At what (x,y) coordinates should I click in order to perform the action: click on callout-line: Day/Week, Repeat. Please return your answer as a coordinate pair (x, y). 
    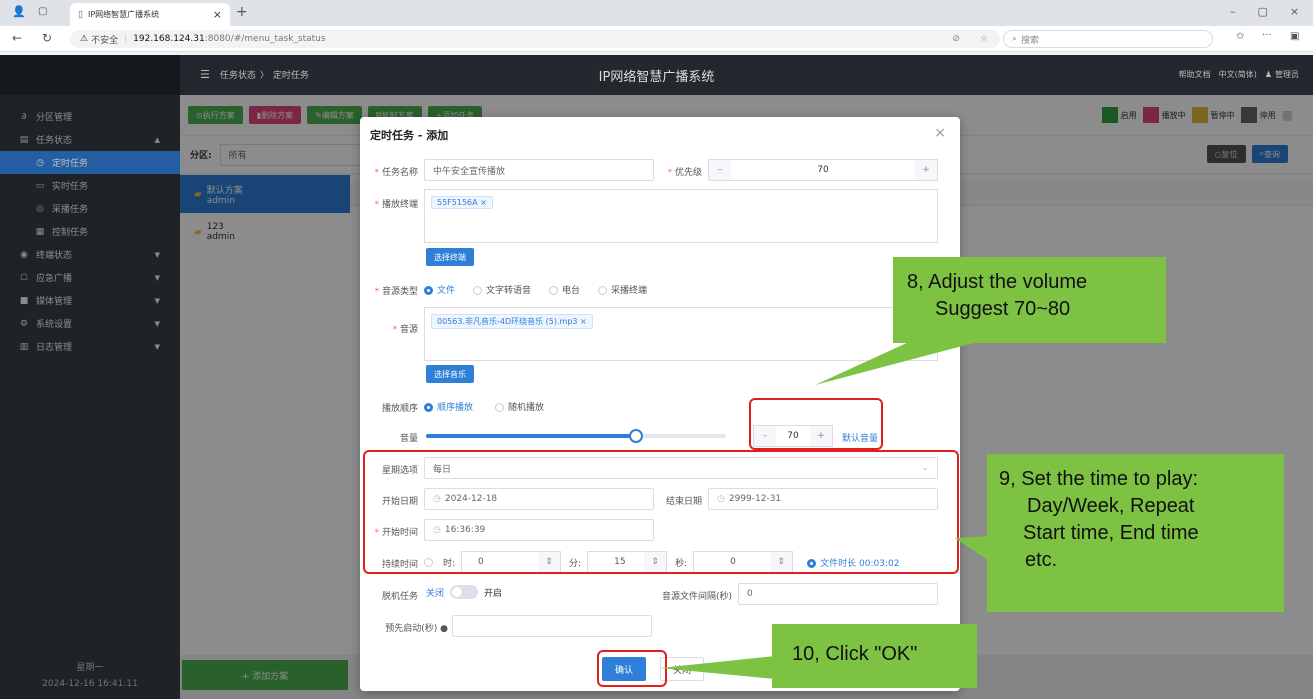
    Looking at the image, I should click on (1111, 506).